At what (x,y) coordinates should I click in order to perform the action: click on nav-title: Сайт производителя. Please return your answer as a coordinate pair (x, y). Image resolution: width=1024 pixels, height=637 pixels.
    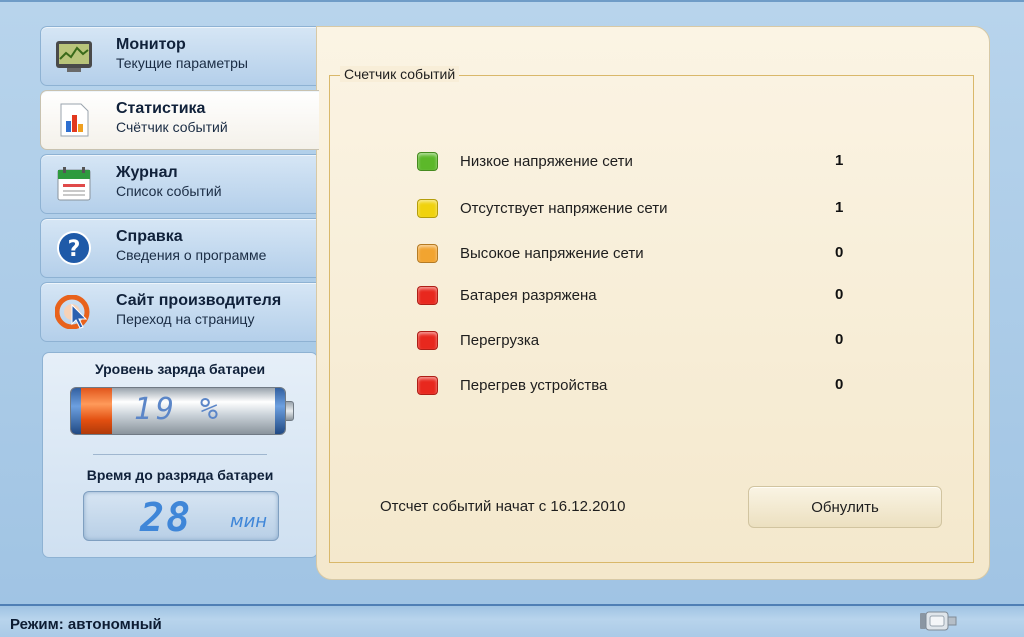
    Looking at the image, I should click on (199, 300).